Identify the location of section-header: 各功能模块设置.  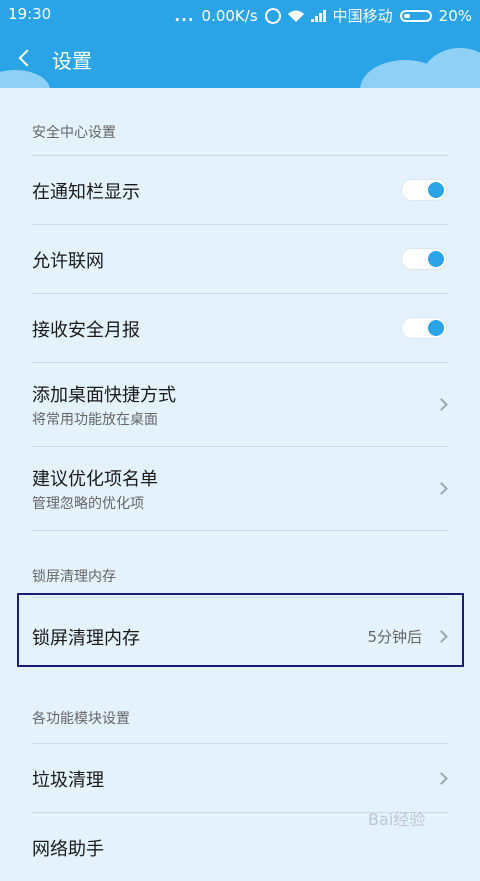
(240, 708).